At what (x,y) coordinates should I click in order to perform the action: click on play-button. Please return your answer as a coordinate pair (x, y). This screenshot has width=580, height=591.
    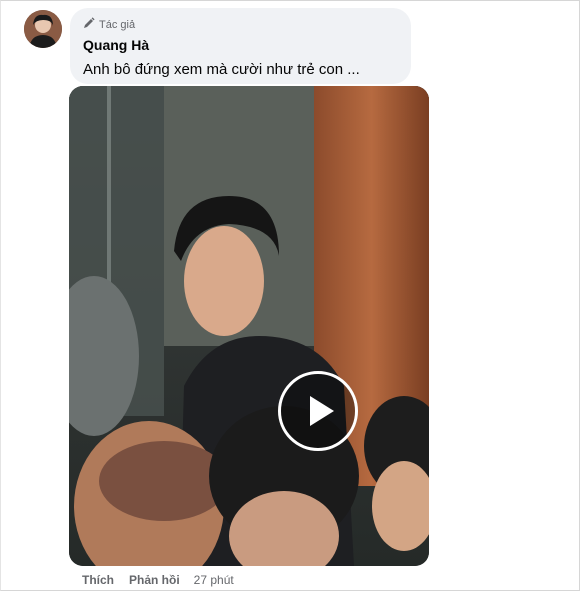
    Looking at the image, I should click on (318, 411).